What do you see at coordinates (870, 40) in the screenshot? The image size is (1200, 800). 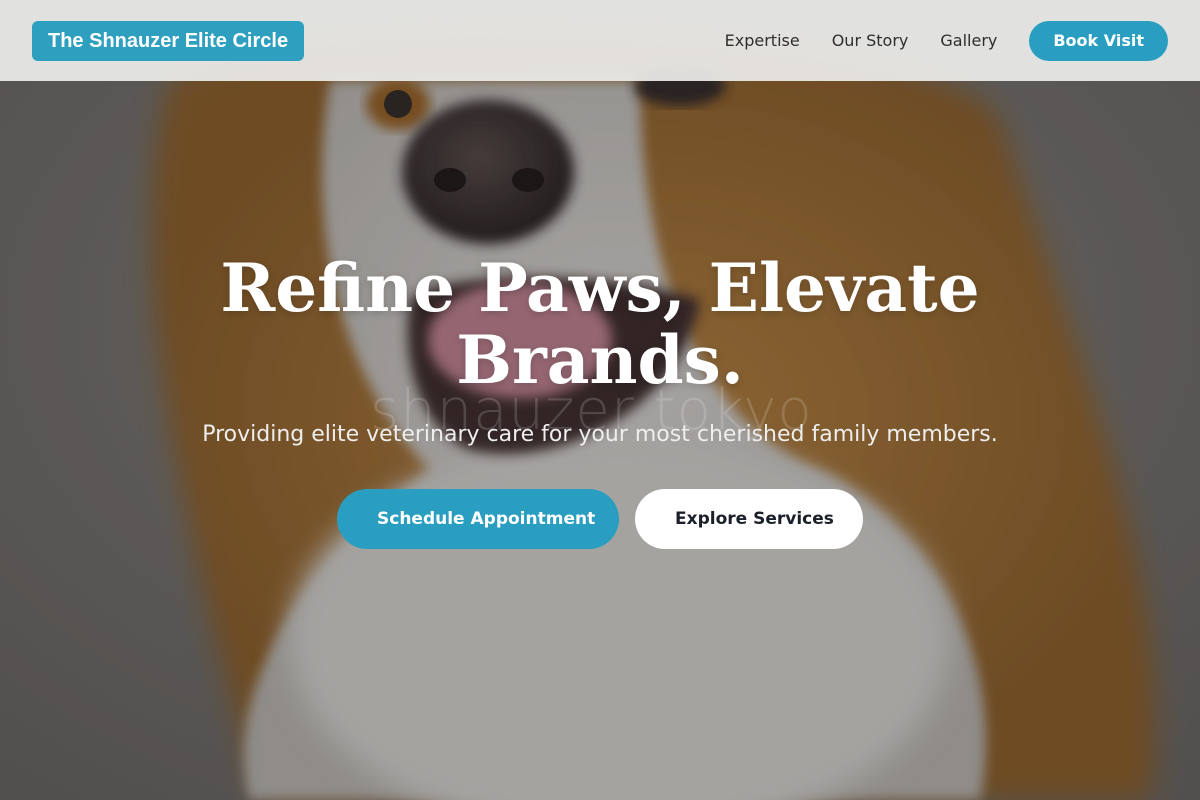 I see `nav-link-our-story: Our Story` at bounding box center [870, 40].